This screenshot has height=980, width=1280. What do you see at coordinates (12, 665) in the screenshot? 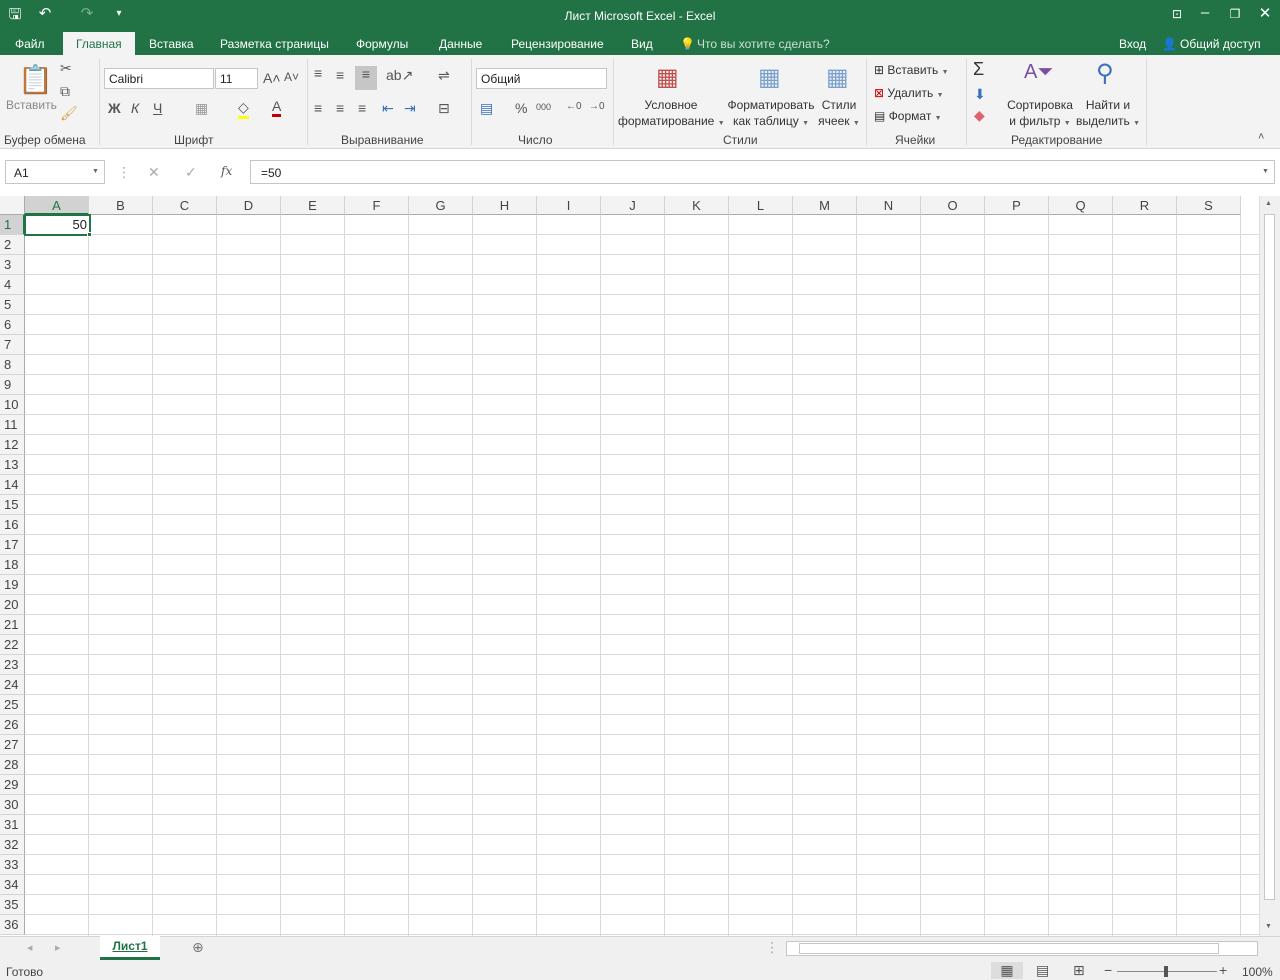
I see `row-header-23: 23` at bounding box center [12, 665].